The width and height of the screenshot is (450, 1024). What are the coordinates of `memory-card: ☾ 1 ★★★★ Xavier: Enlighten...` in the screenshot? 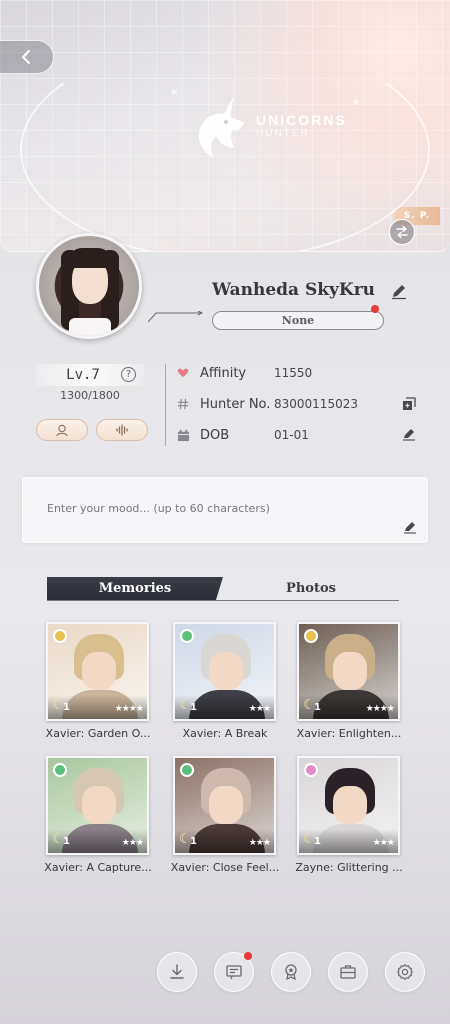 It's located at (349, 681).